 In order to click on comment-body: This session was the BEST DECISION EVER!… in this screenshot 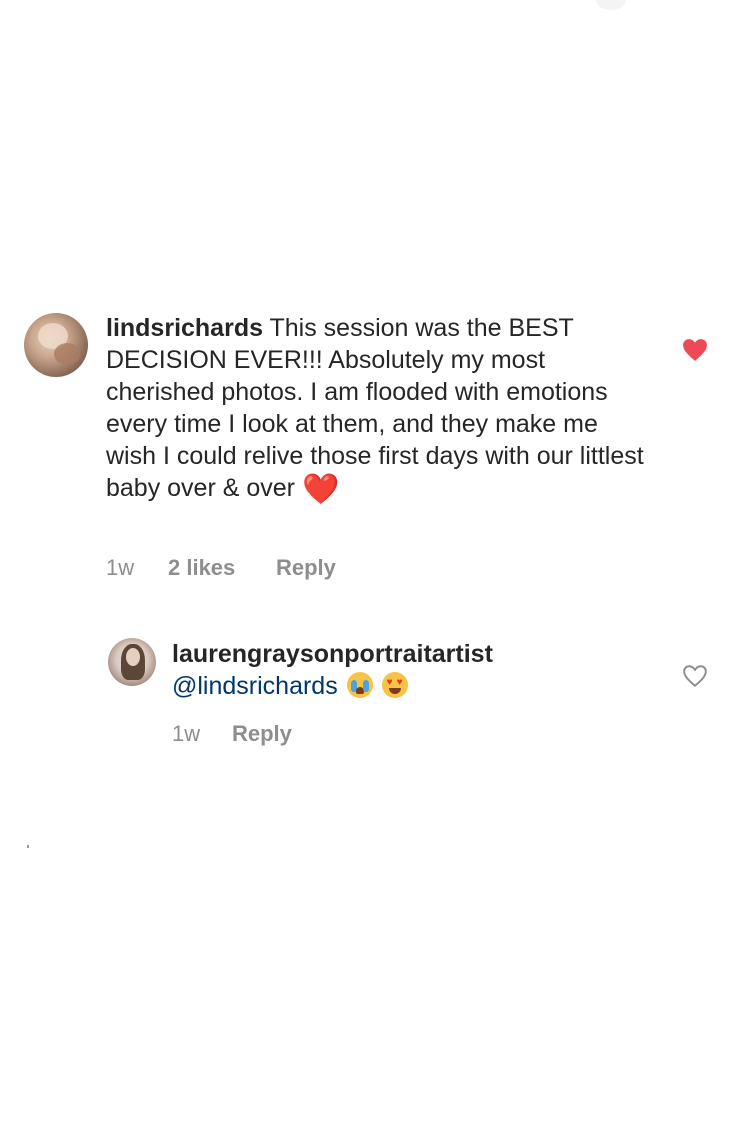, I will do `click(375, 408)`.